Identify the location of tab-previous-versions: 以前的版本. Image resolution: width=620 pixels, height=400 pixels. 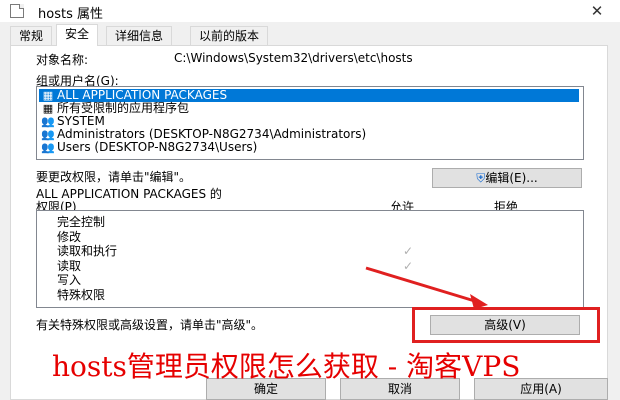
(229, 35).